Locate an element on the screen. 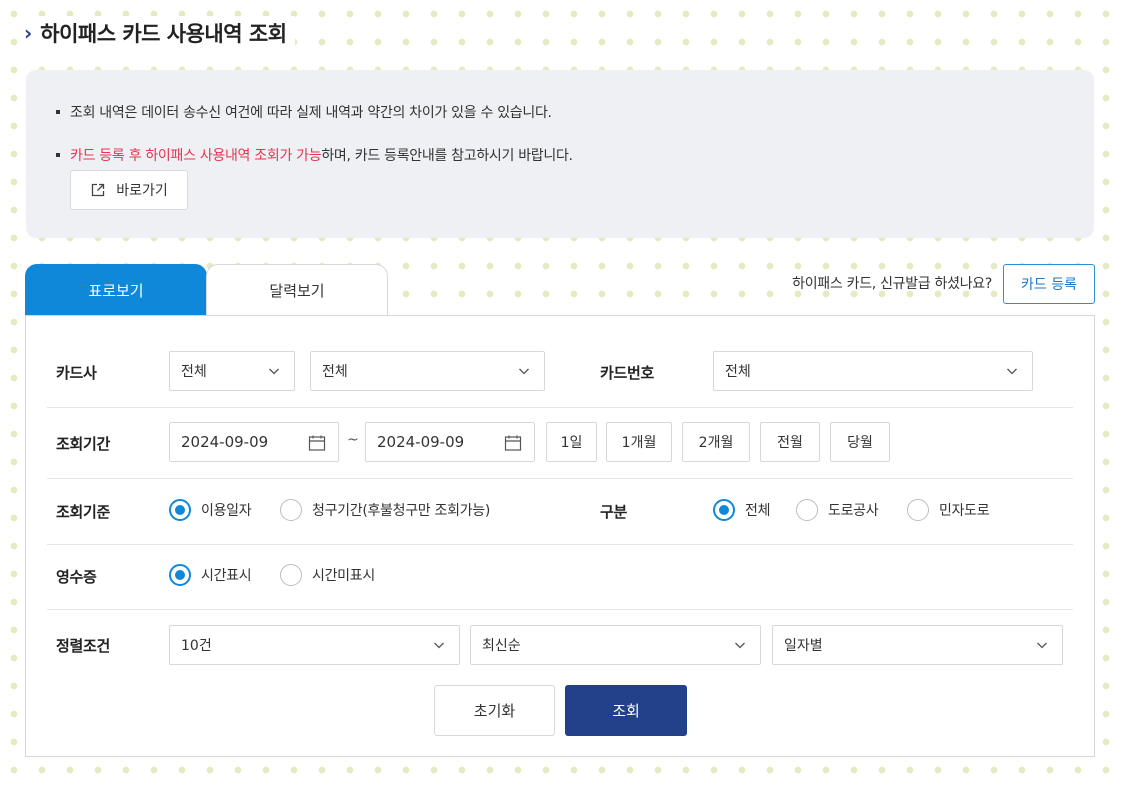 Image resolution: width=1122 pixels, height=787 pixels. sort-order-select: 최신순 is located at coordinates (615, 645).